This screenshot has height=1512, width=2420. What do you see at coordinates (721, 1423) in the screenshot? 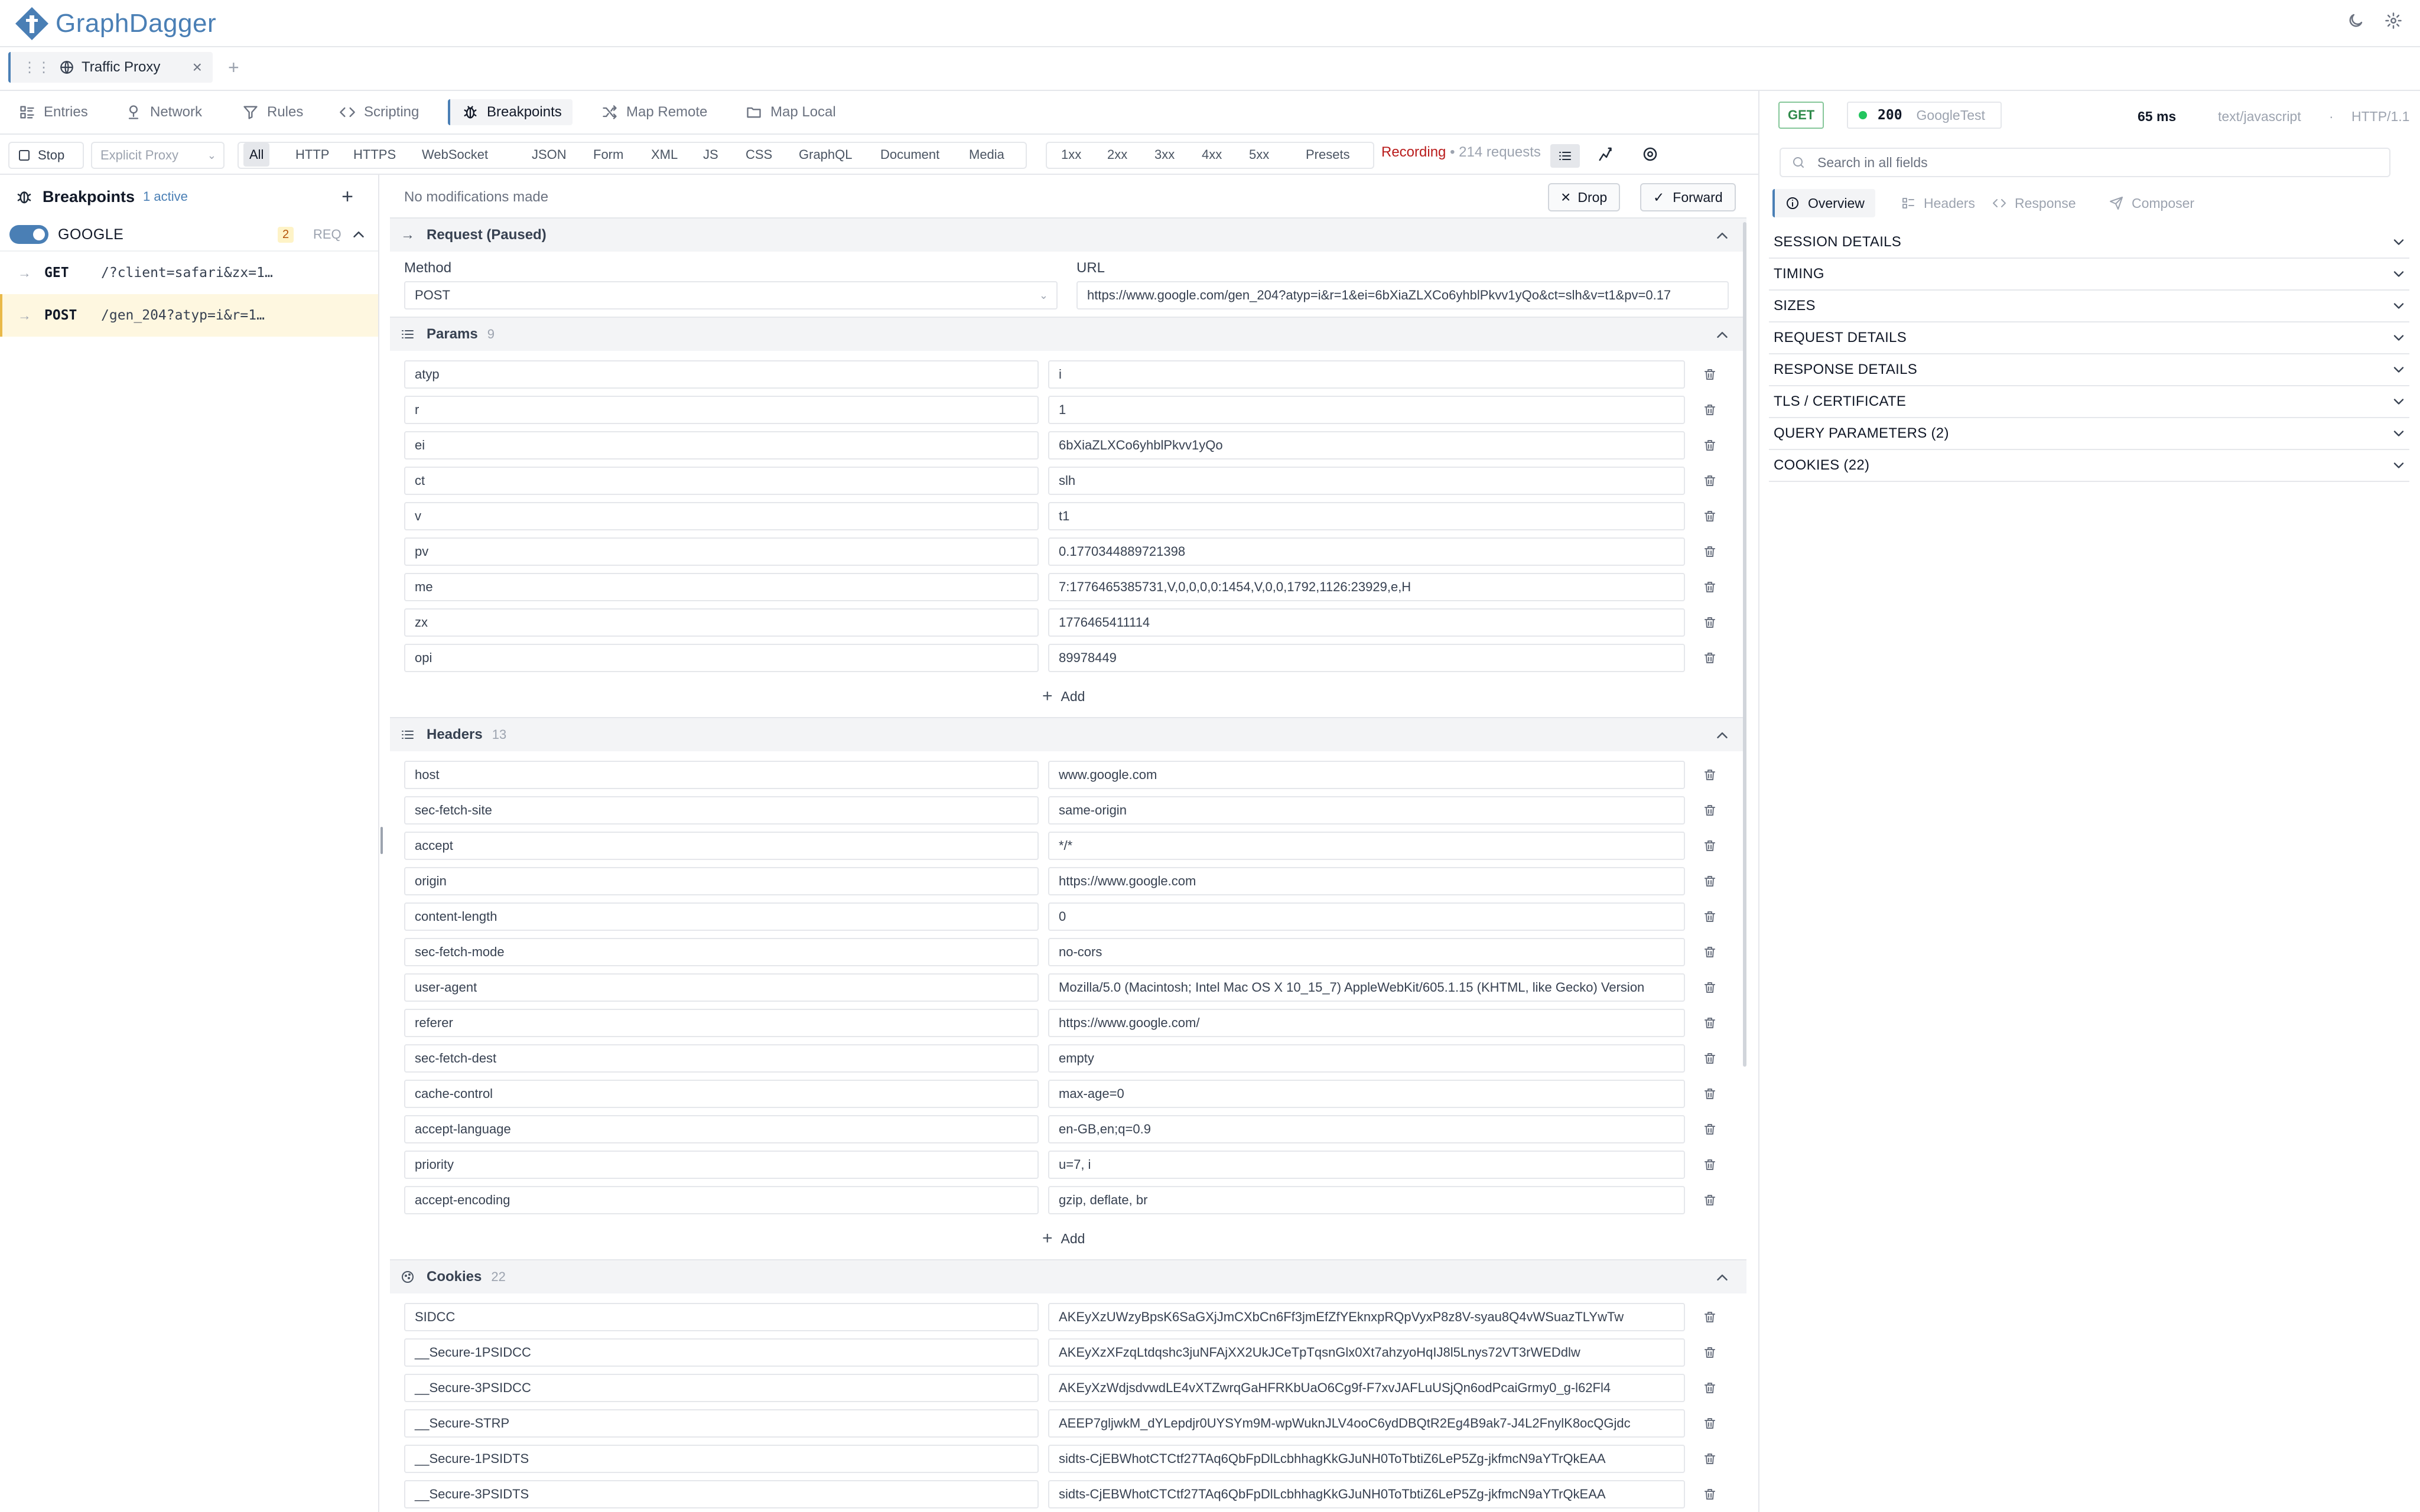
I see `cookie-key-input: __Secure-STRP` at bounding box center [721, 1423].